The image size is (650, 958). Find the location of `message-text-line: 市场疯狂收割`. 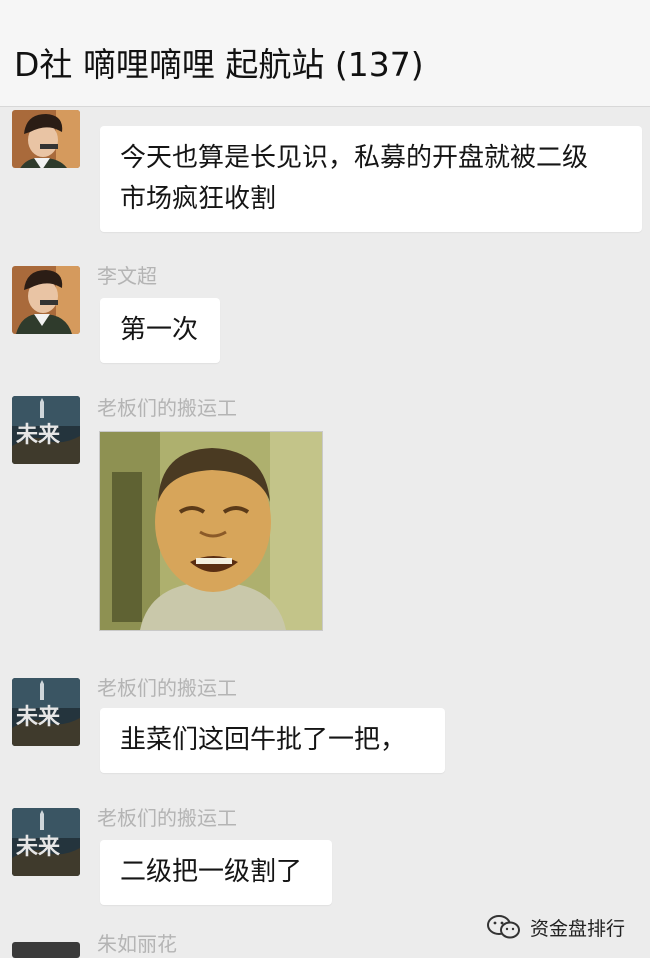

message-text-line: 市场疯狂收割 is located at coordinates (198, 199).